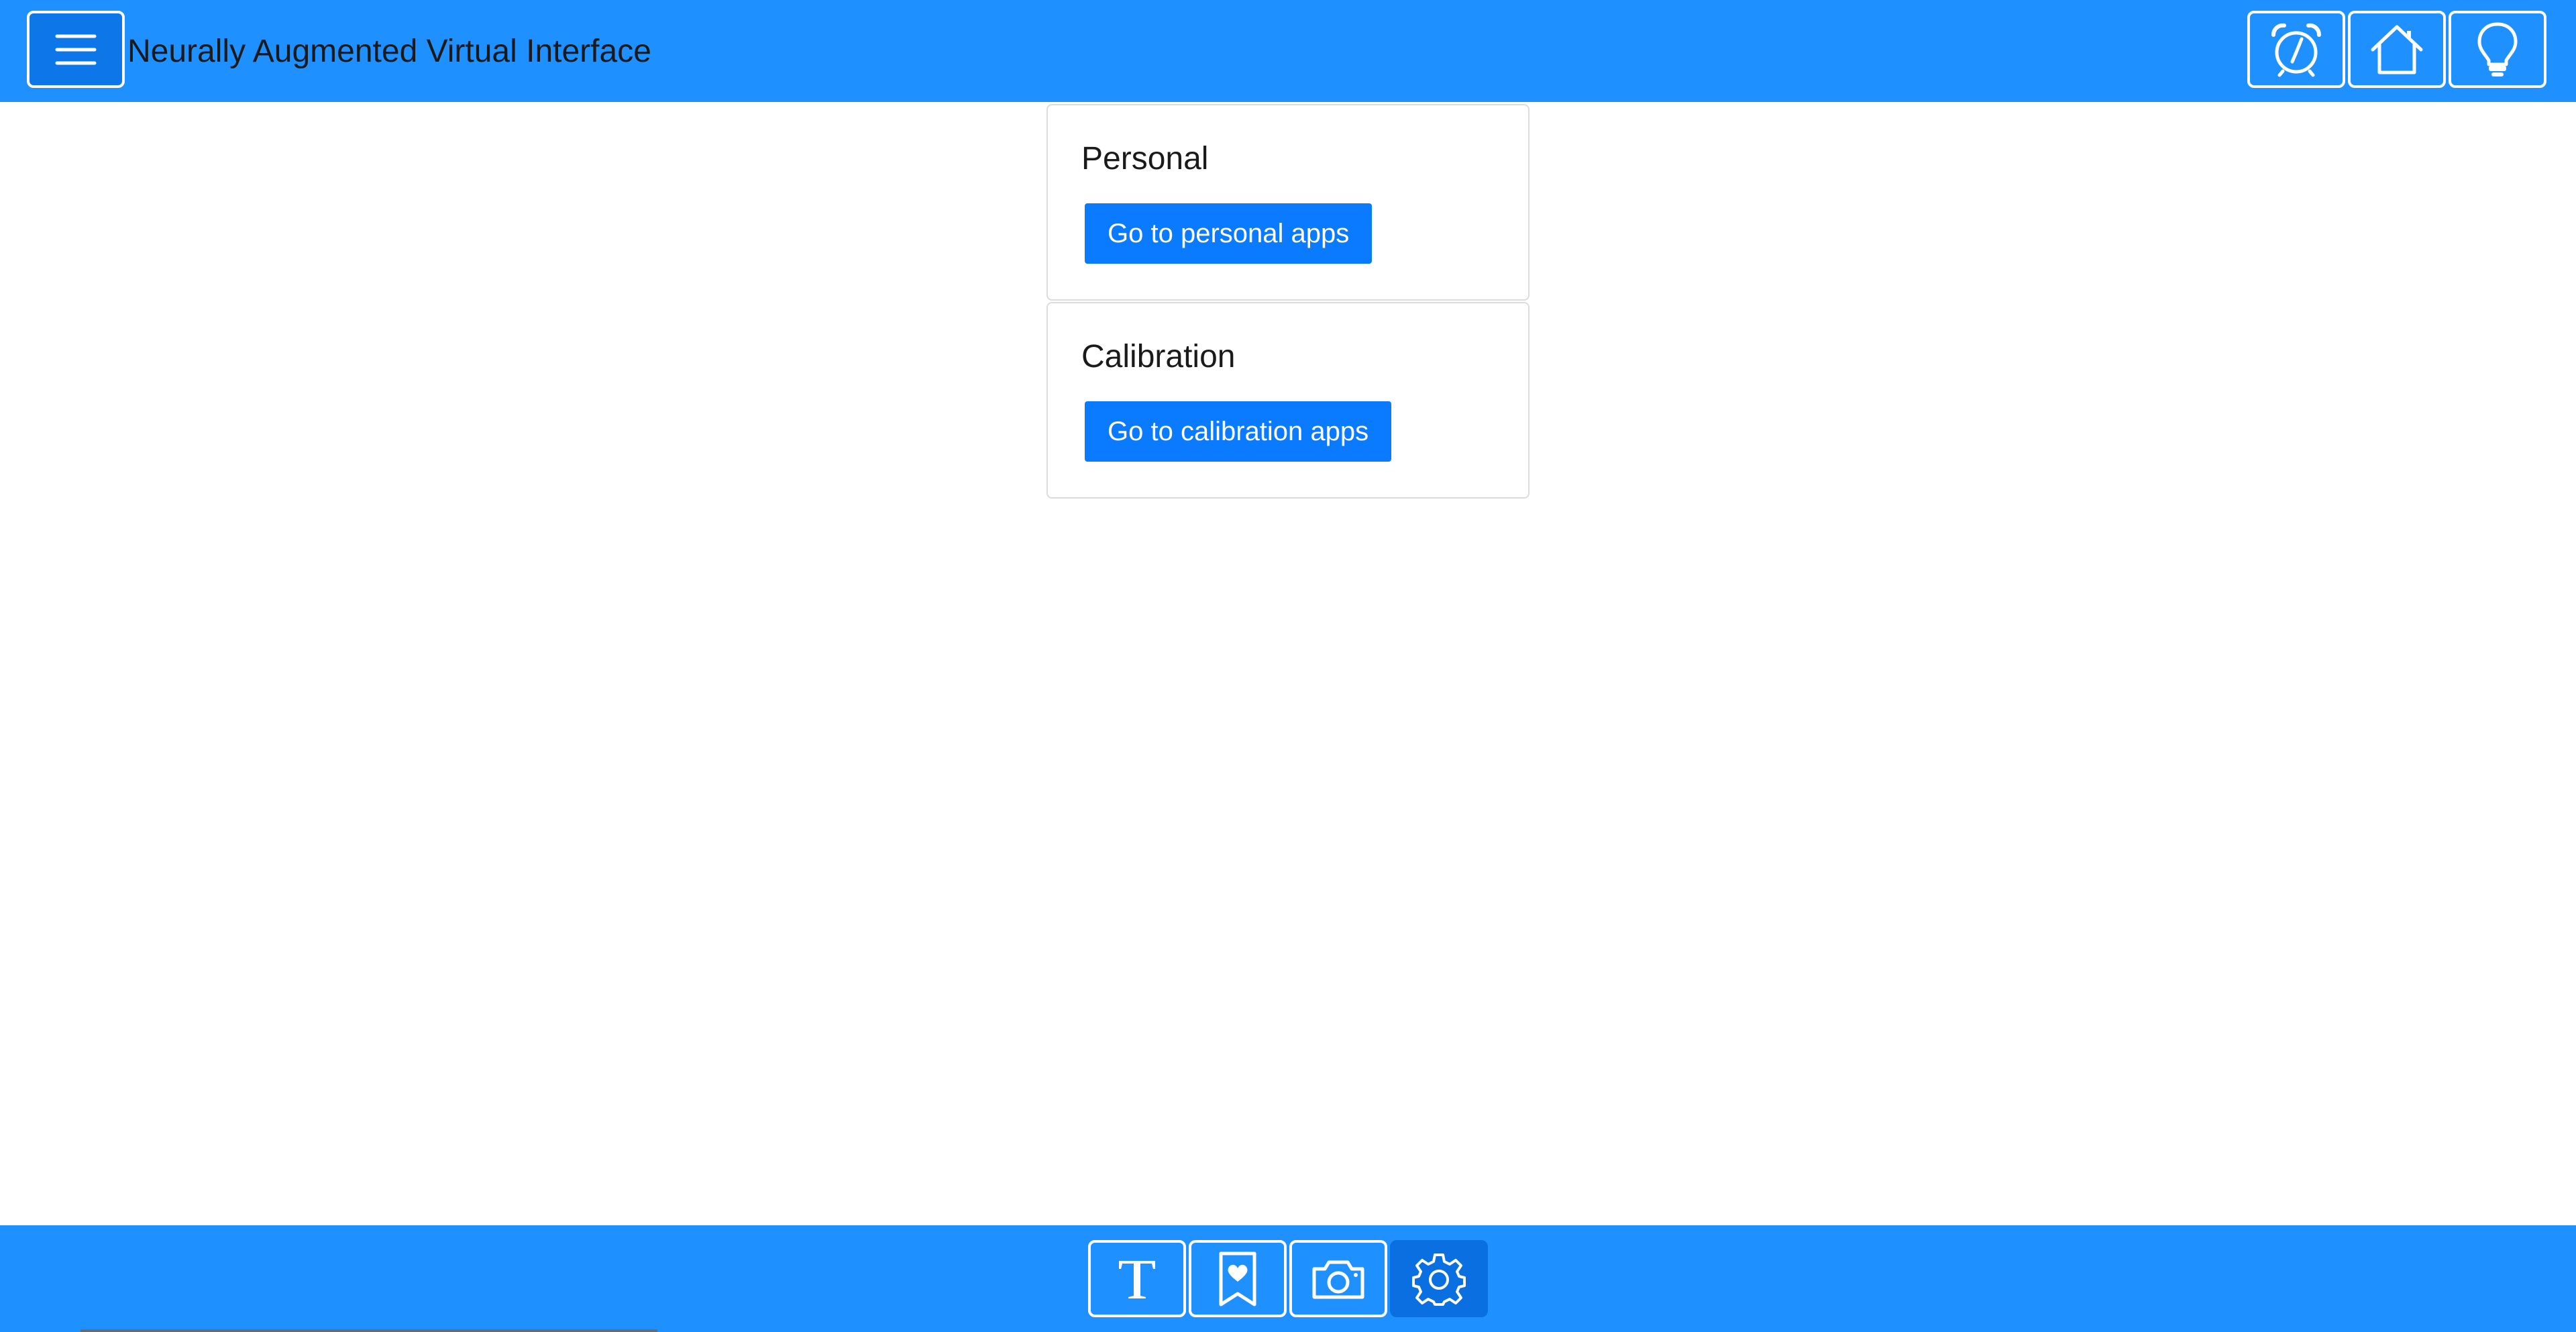  Describe the element at coordinates (1288, 1278) in the screenshot. I see `bottom-bar` at that location.